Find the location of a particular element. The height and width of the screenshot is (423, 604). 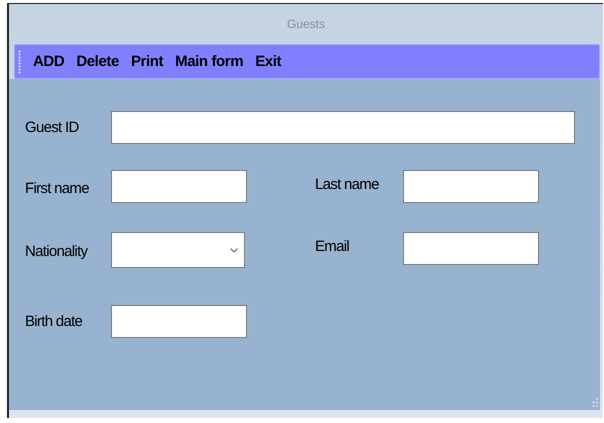

menu-item: Exit is located at coordinates (268, 61).